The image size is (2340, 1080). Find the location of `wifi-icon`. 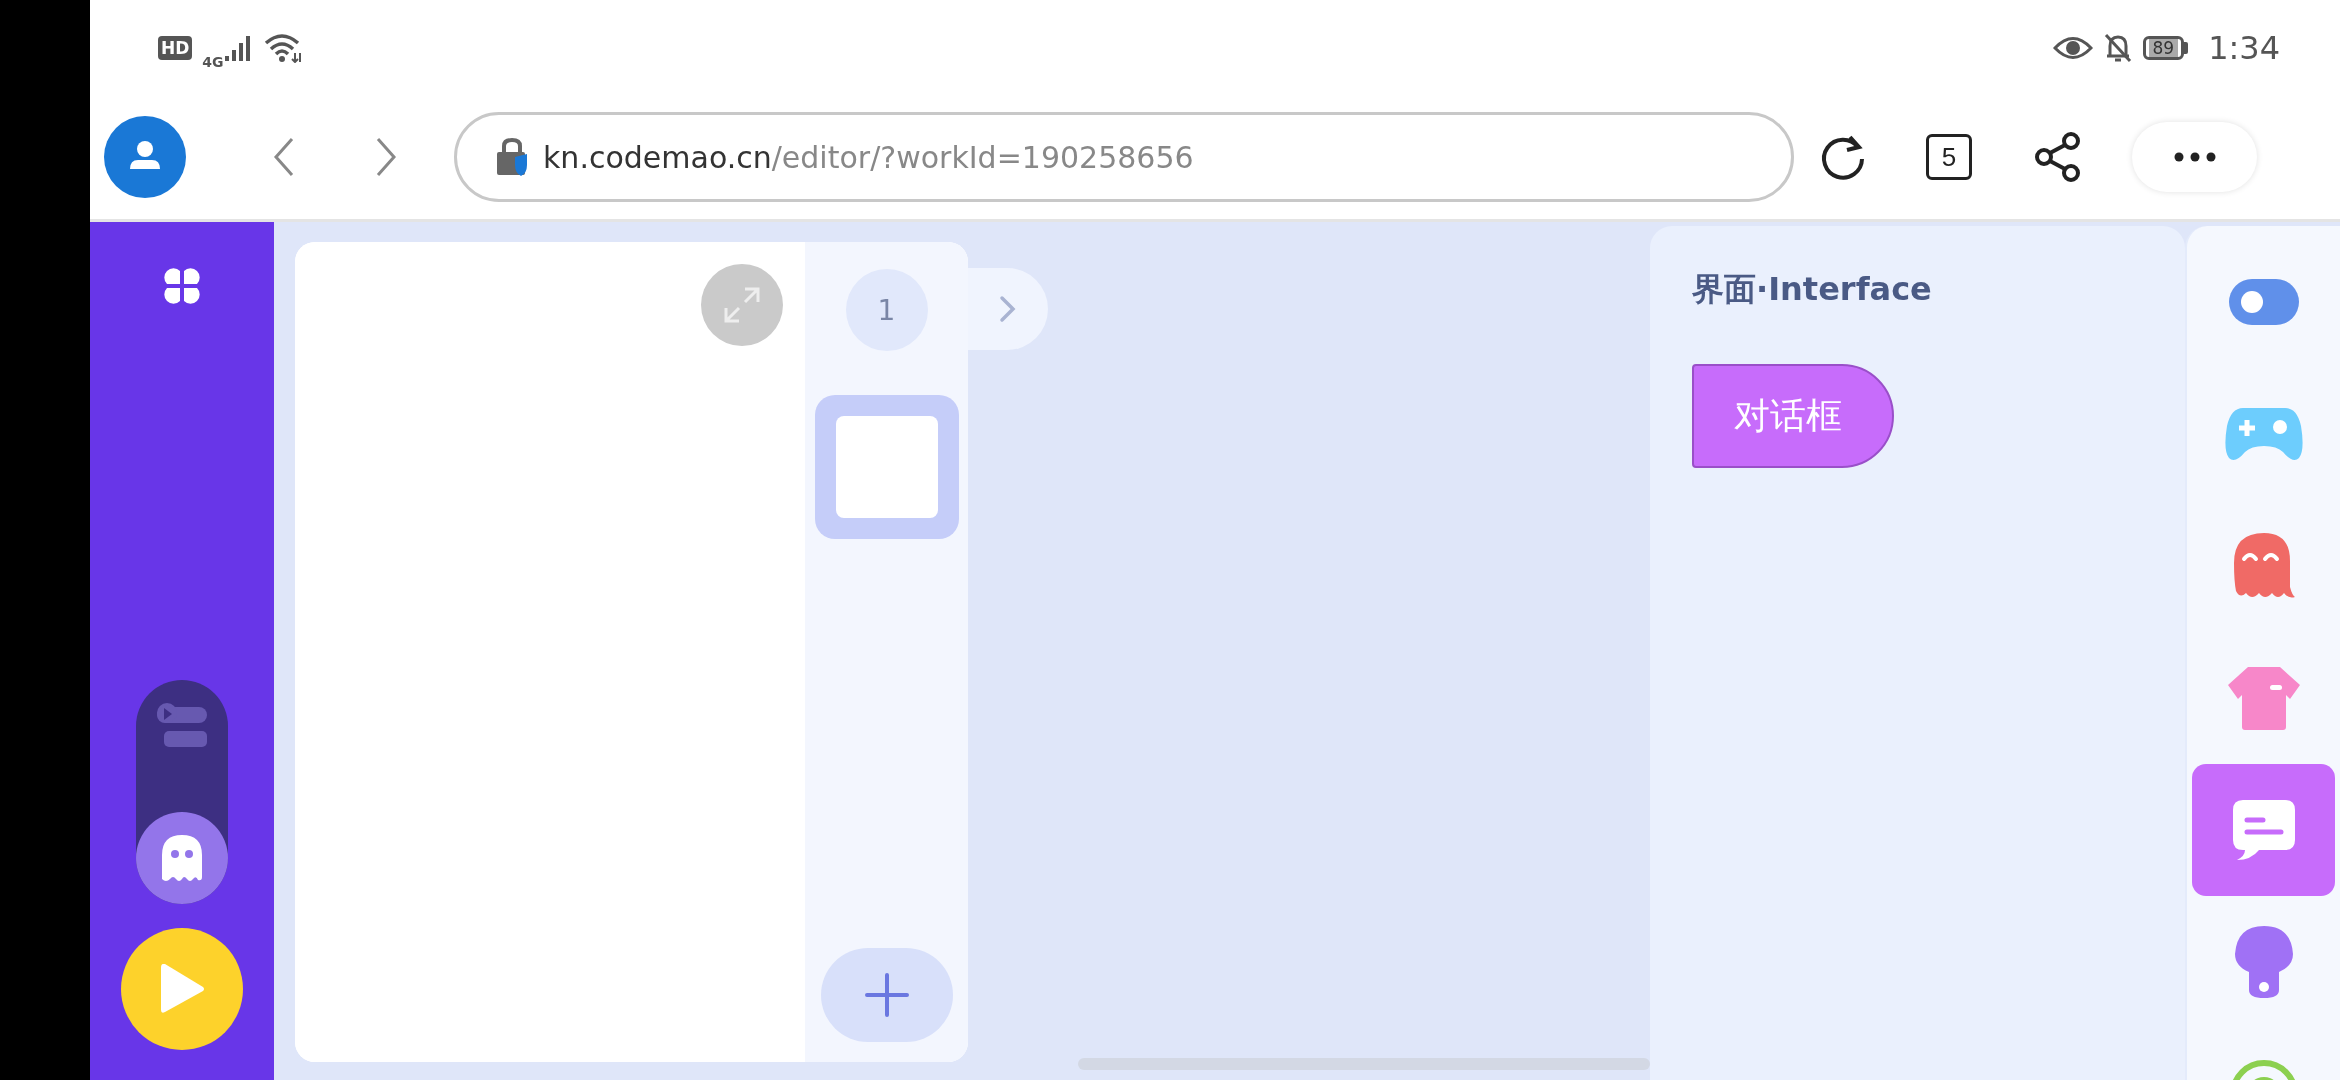

wifi-icon is located at coordinates (283, 47).